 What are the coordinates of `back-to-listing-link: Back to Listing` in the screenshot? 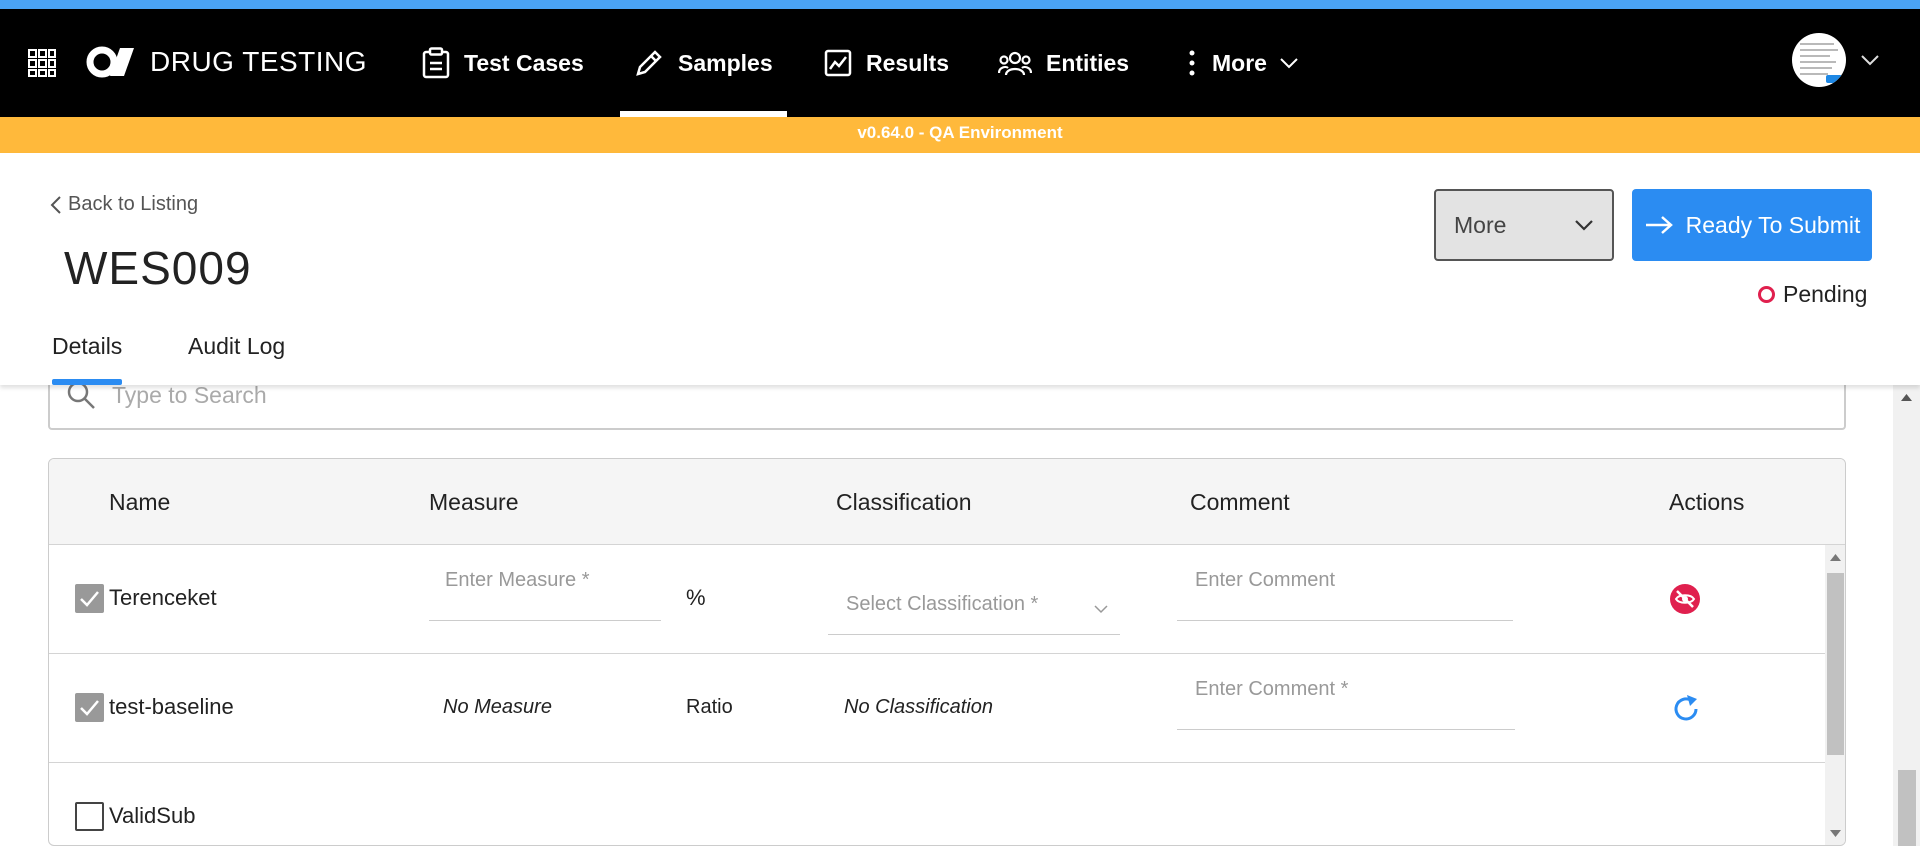 It's located at (124, 204).